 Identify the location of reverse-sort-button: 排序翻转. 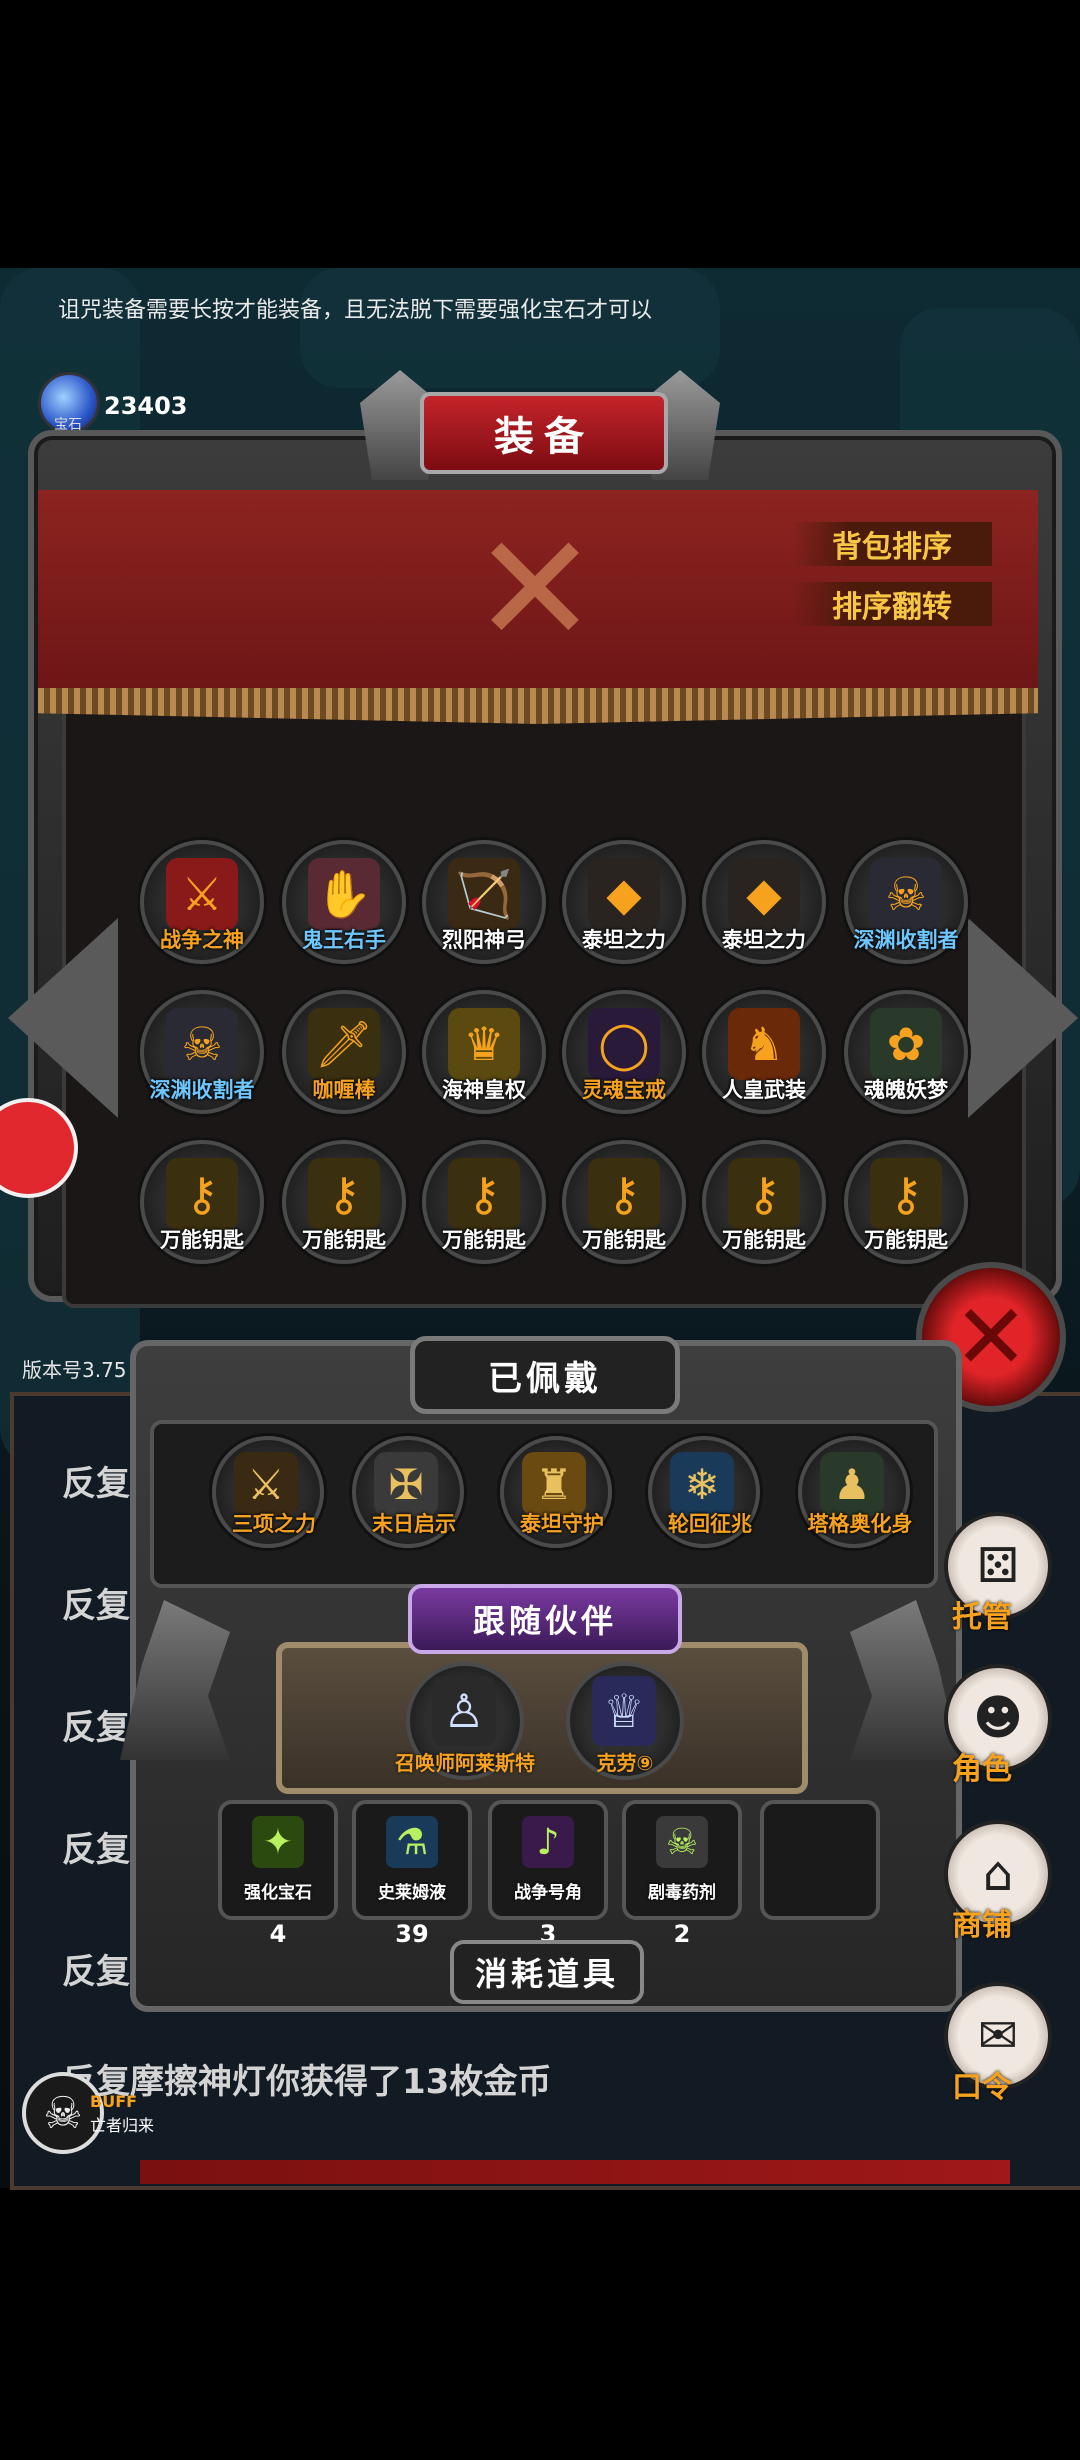
(892, 604).